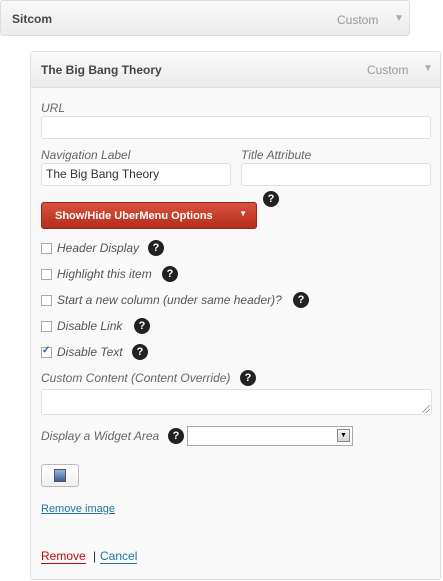 The width and height of the screenshot is (443, 581). I want to click on custom-content-label: Custom Content (Content Override), so click(136, 378).